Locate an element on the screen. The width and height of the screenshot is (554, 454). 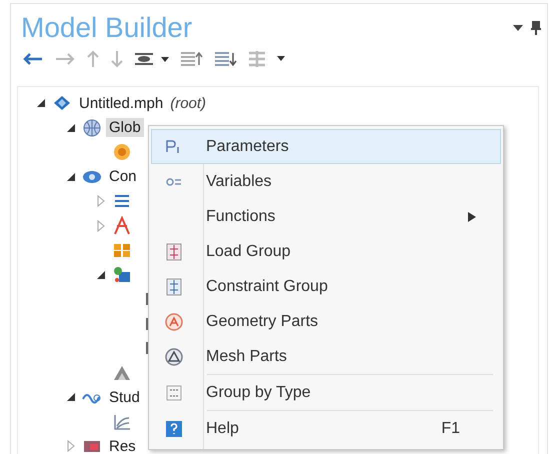
menu-item: Mesh Parts is located at coordinates (326, 356).